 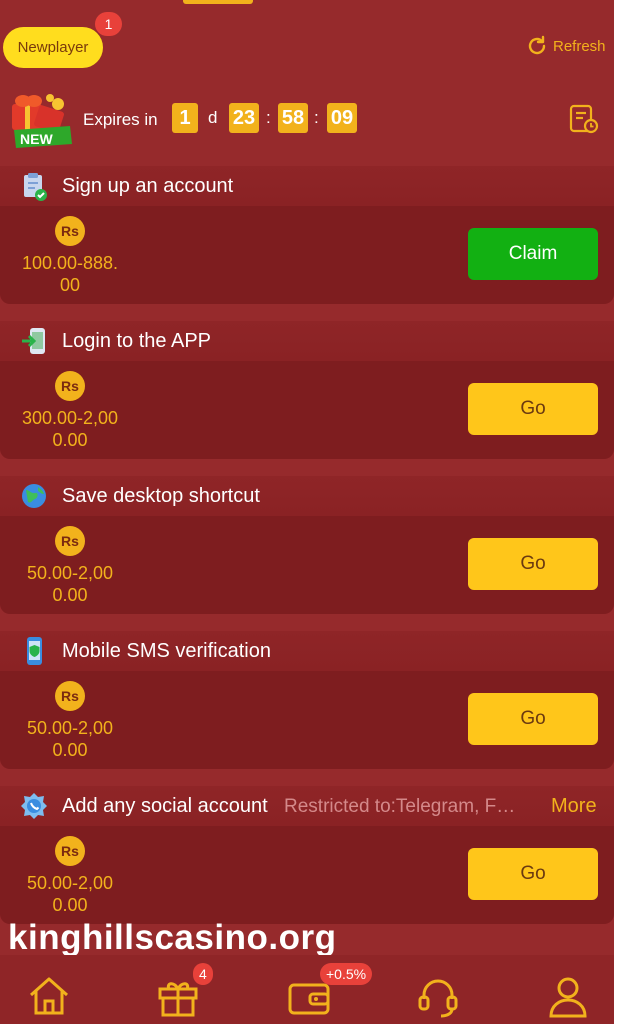 I want to click on bottom-nav: 4 +0.5%, so click(x=307, y=989).